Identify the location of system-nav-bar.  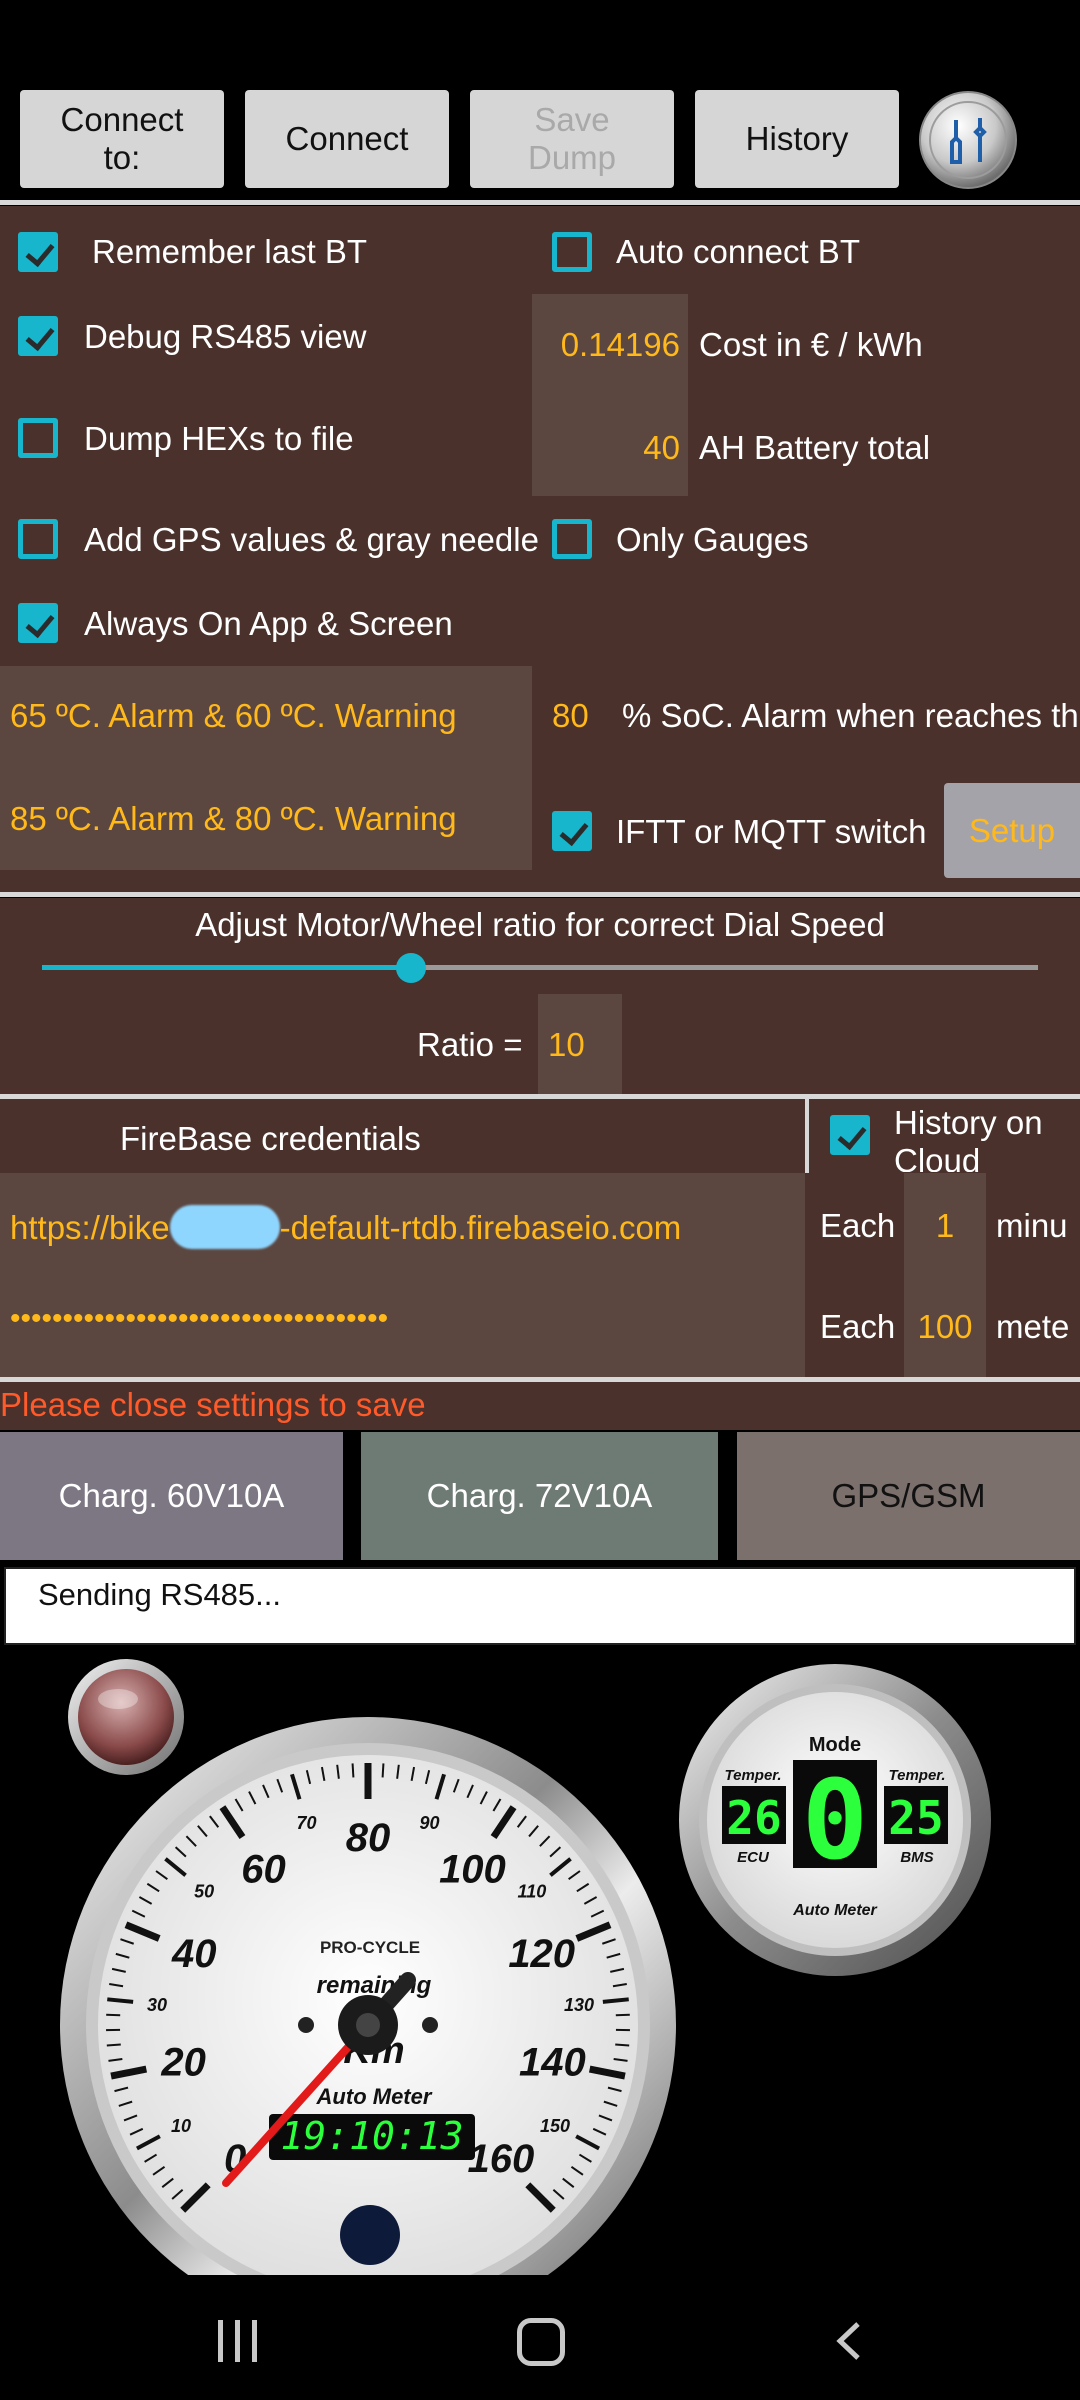
(540, 2340).